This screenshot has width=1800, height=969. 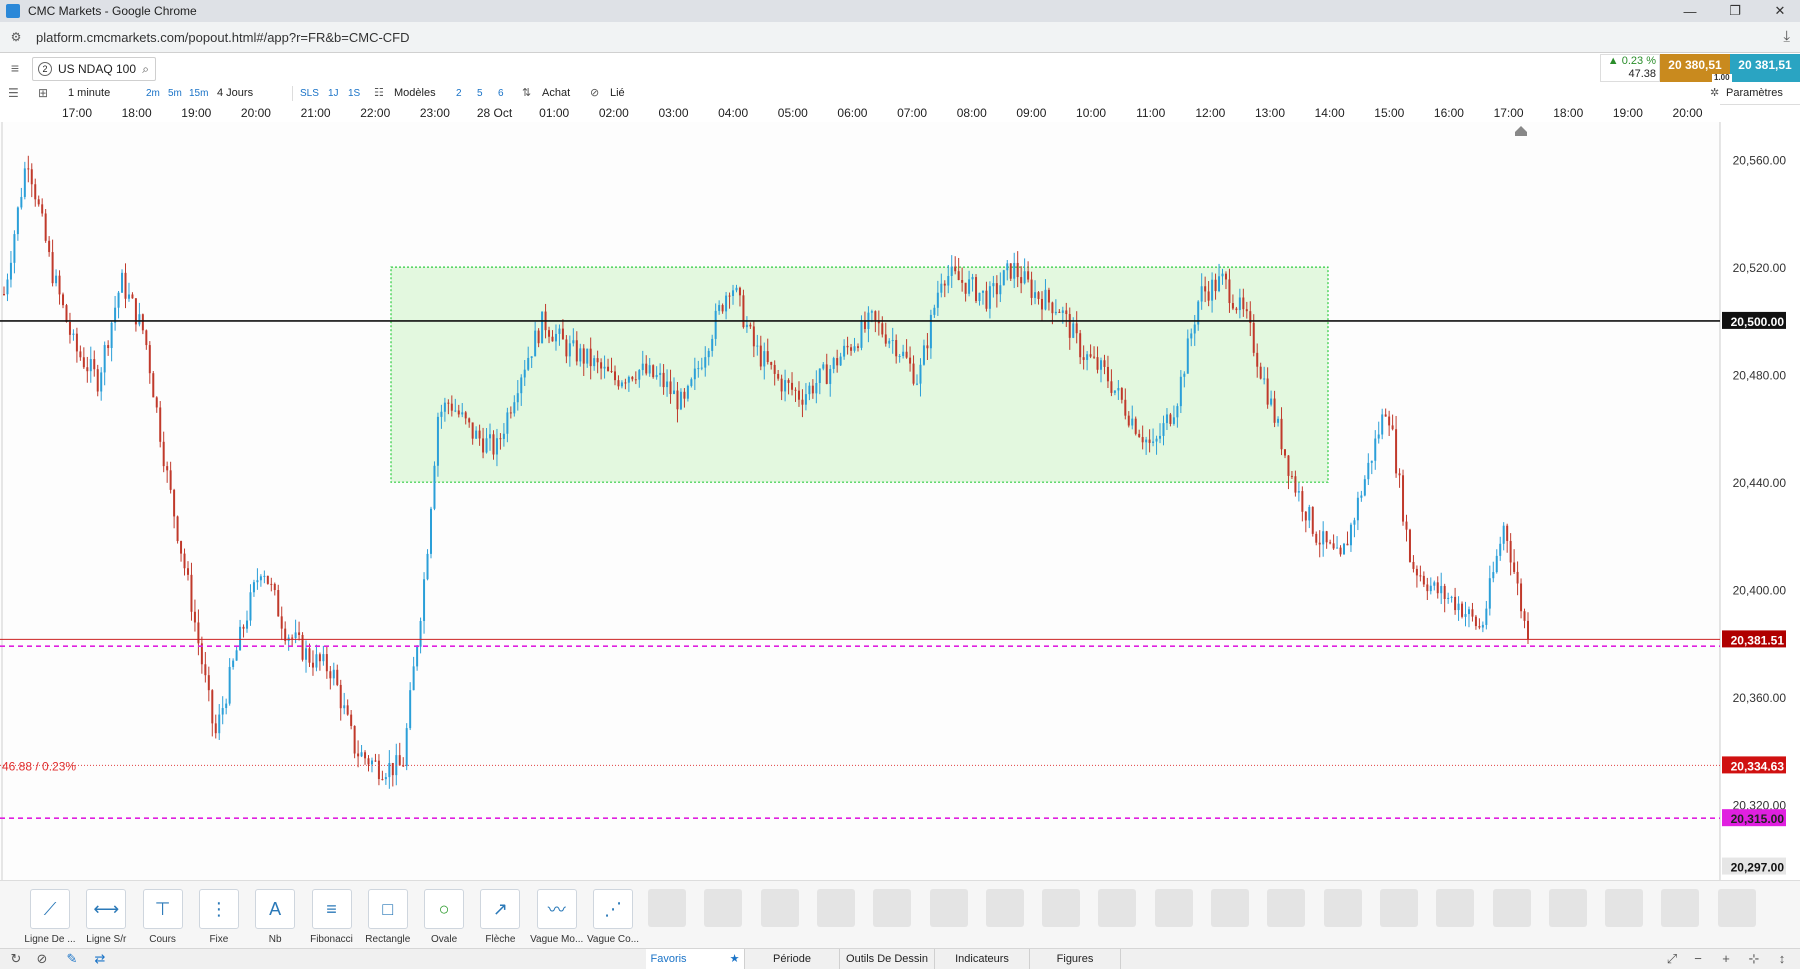 What do you see at coordinates (100, 959) in the screenshot?
I see `swap-icon: ⇄` at bounding box center [100, 959].